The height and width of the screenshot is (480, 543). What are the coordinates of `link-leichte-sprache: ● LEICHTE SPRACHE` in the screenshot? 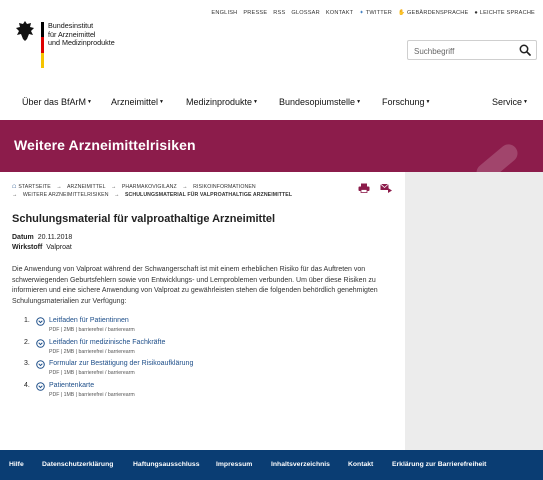 It's located at (504, 13).